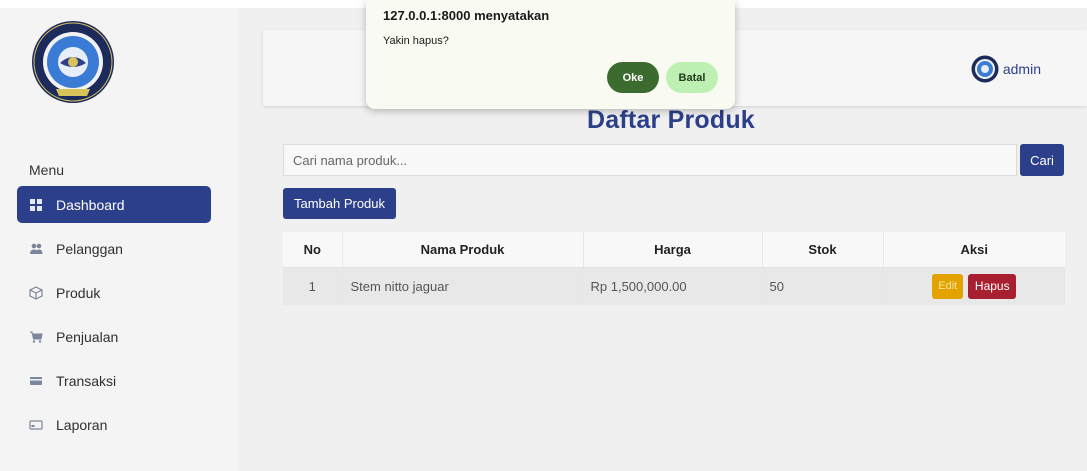  What do you see at coordinates (671, 120) in the screenshot?
I see `page-title: Daftar Produk` at bounding box center [671, 120].